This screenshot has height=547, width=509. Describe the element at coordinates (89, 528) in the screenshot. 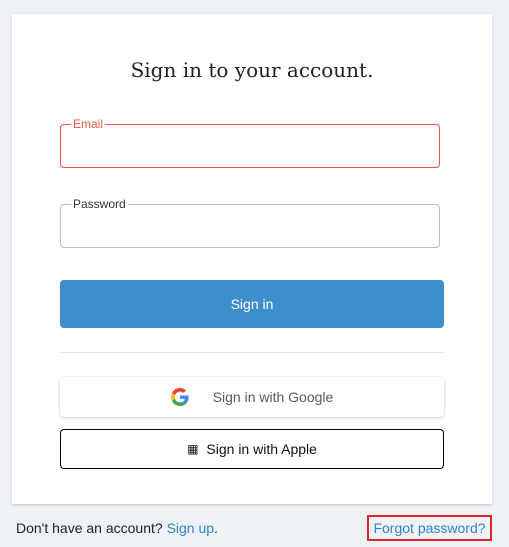

I see `signup-prompt-text: Don't have an account?` at that location.